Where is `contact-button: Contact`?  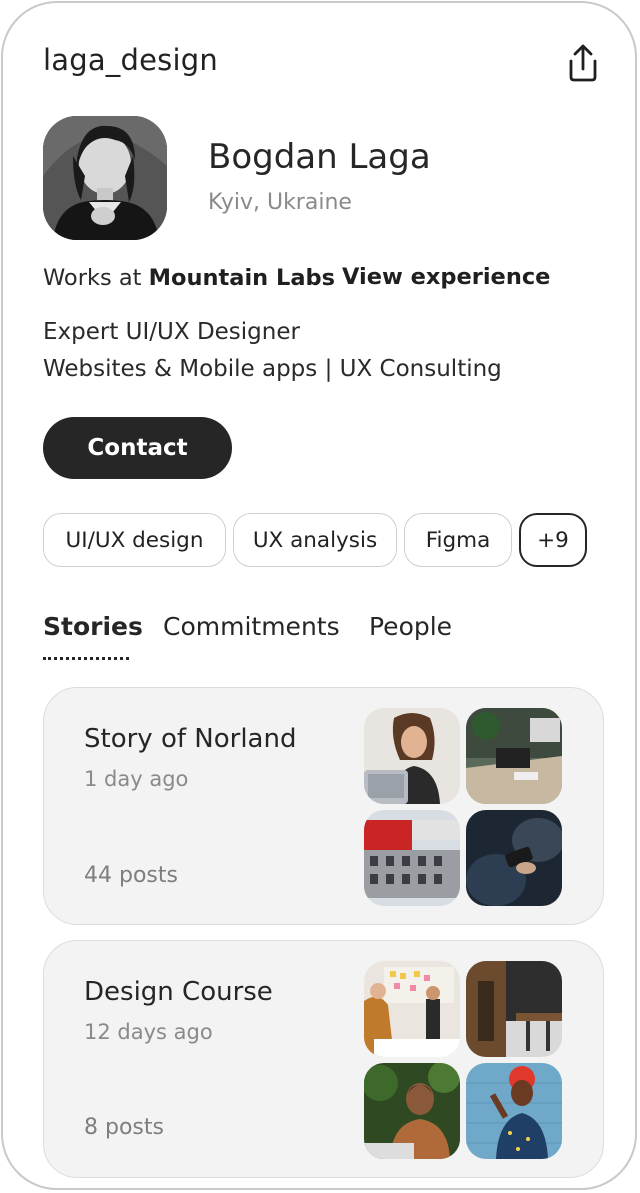 contact-button: Contact is located at coordinates (137, 448).